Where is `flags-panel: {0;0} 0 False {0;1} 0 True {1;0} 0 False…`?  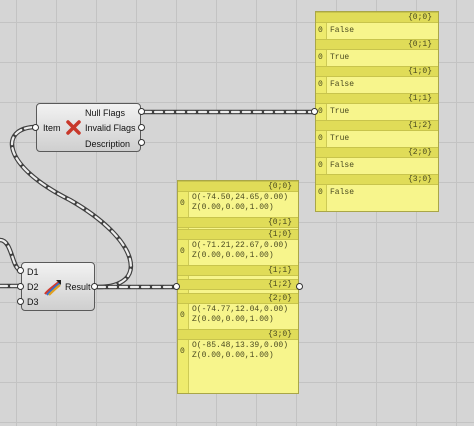 flags-panel: {0;0} 0 False {0;1} 0 True {1;0} 0 False… is located at coordinates (377, 111).